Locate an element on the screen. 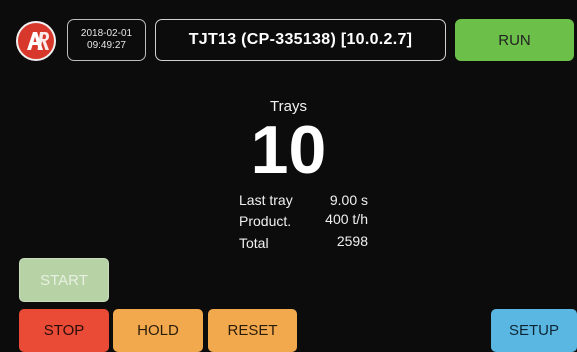 This screenshot has width=577, height=352. stop-button: STOP is located at coordinates (64, 330).